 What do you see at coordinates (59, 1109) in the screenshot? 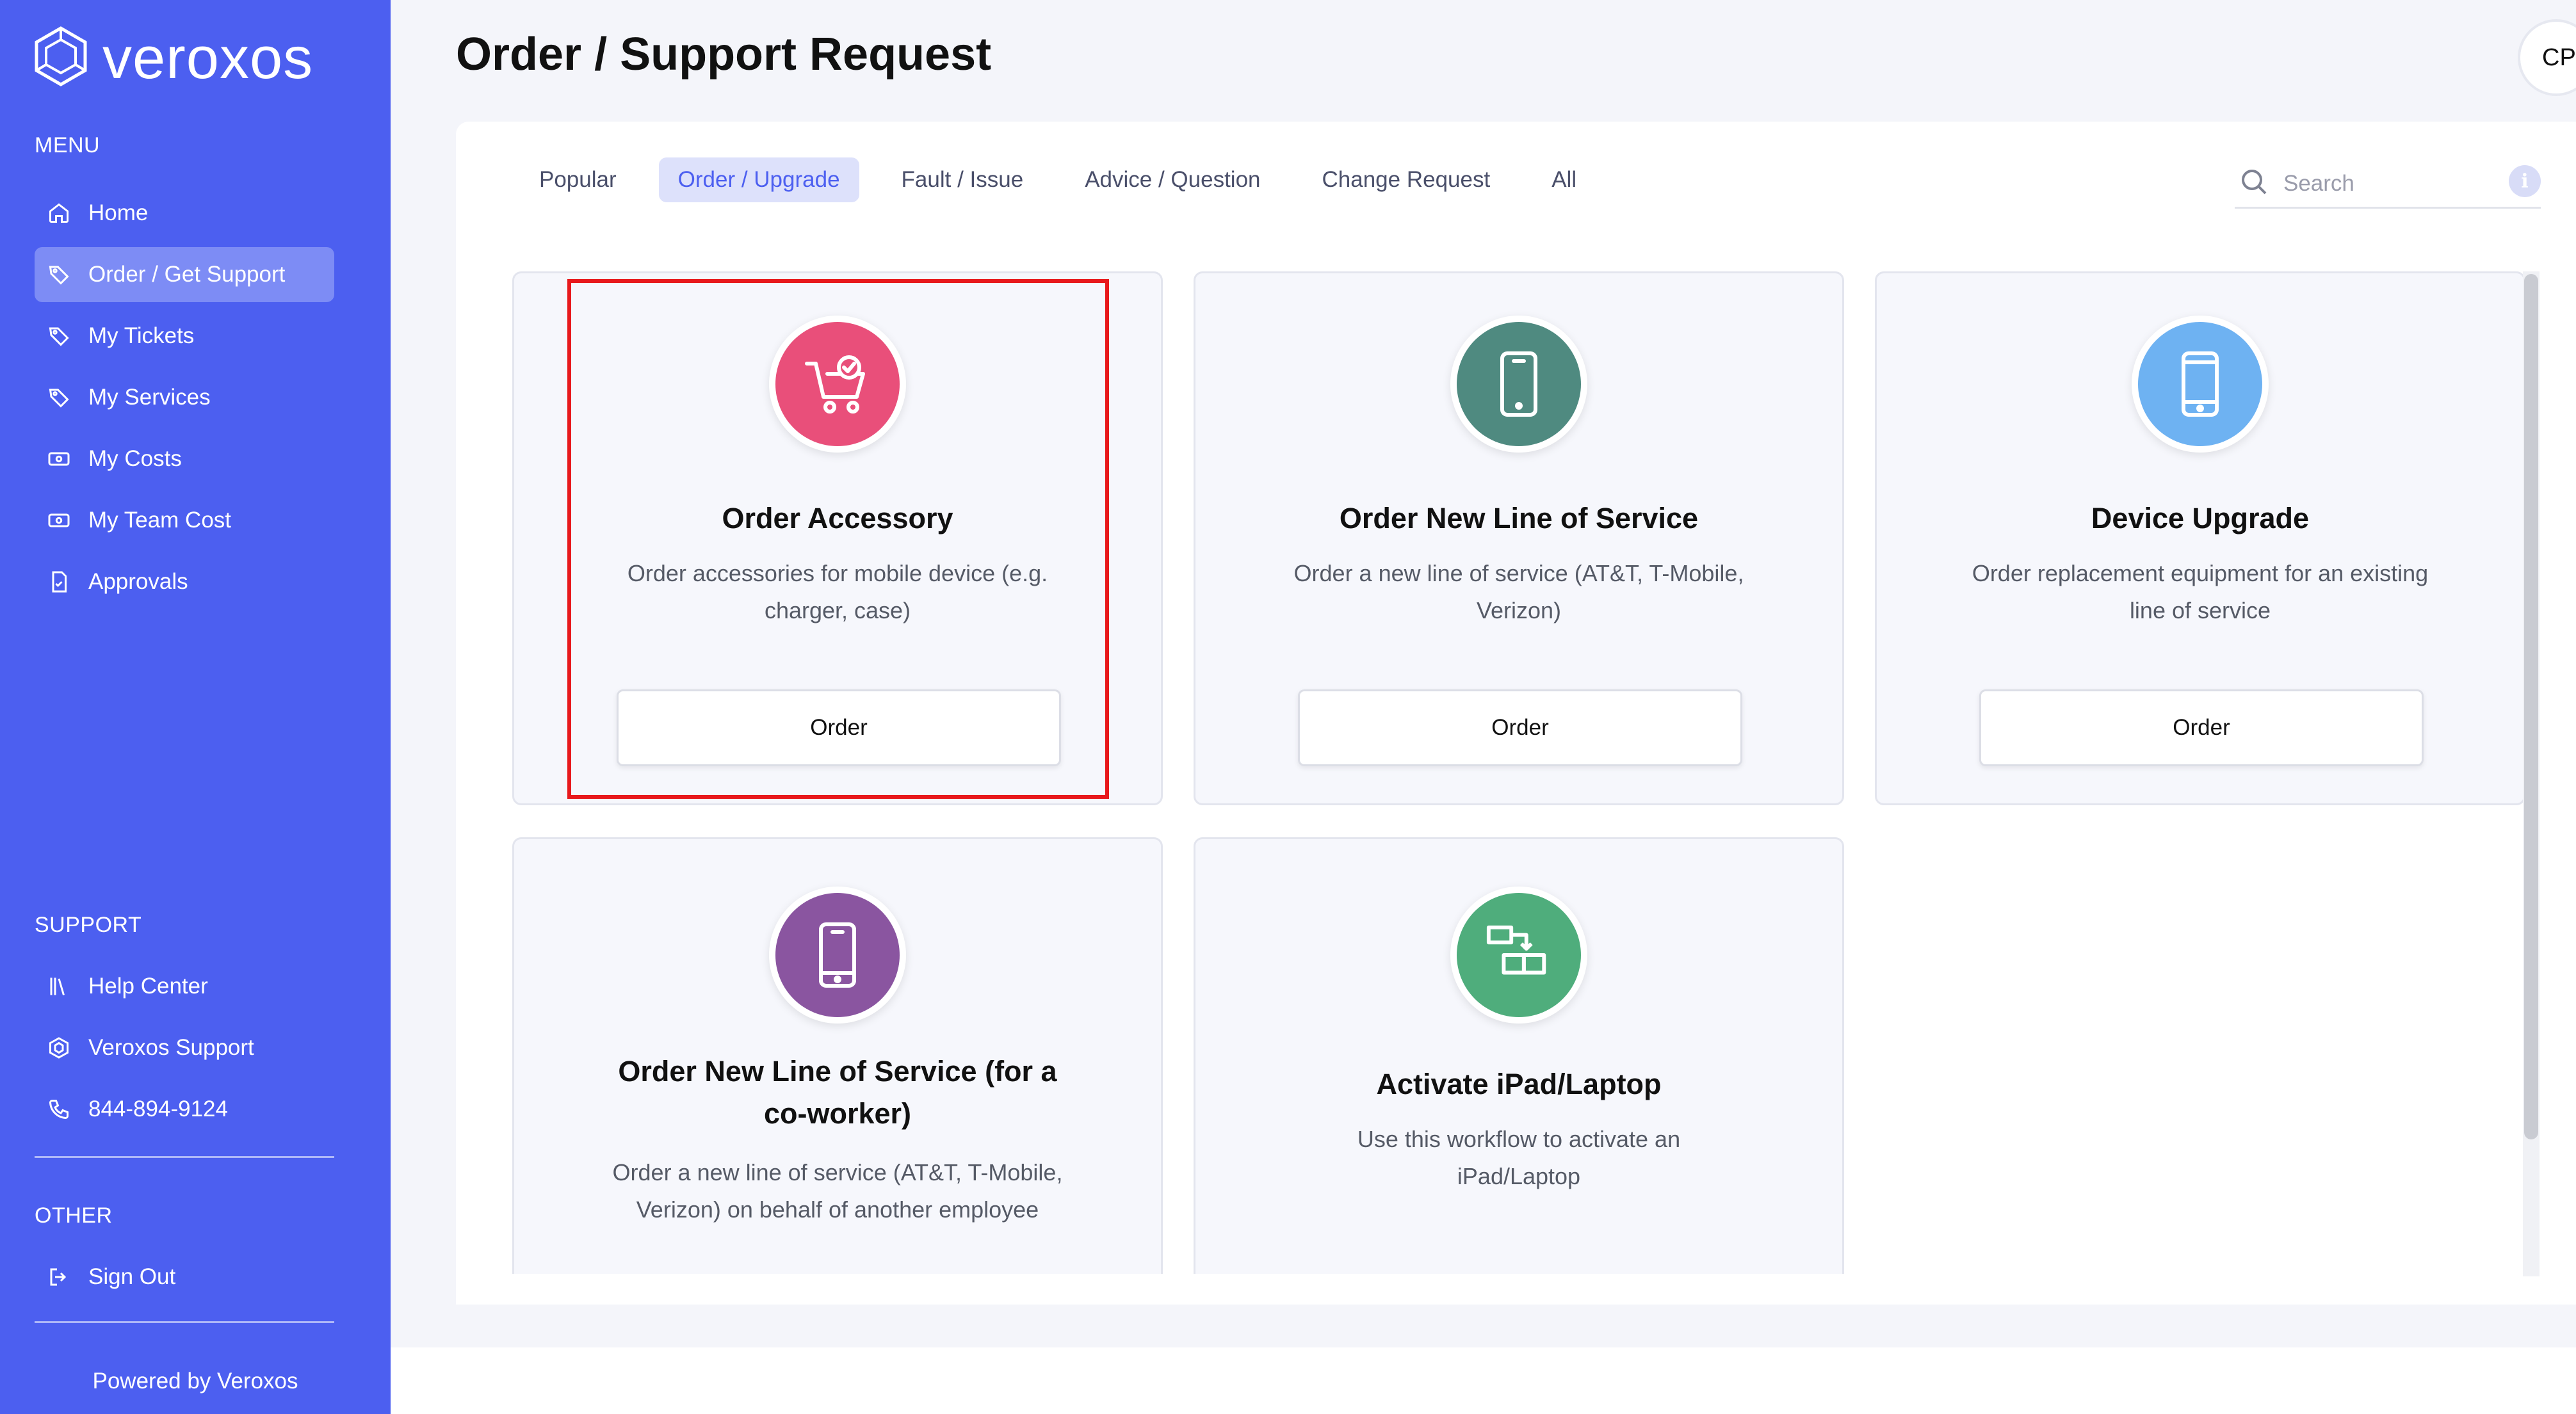
I see `phone-icon` at bounding box center [59, 1109].